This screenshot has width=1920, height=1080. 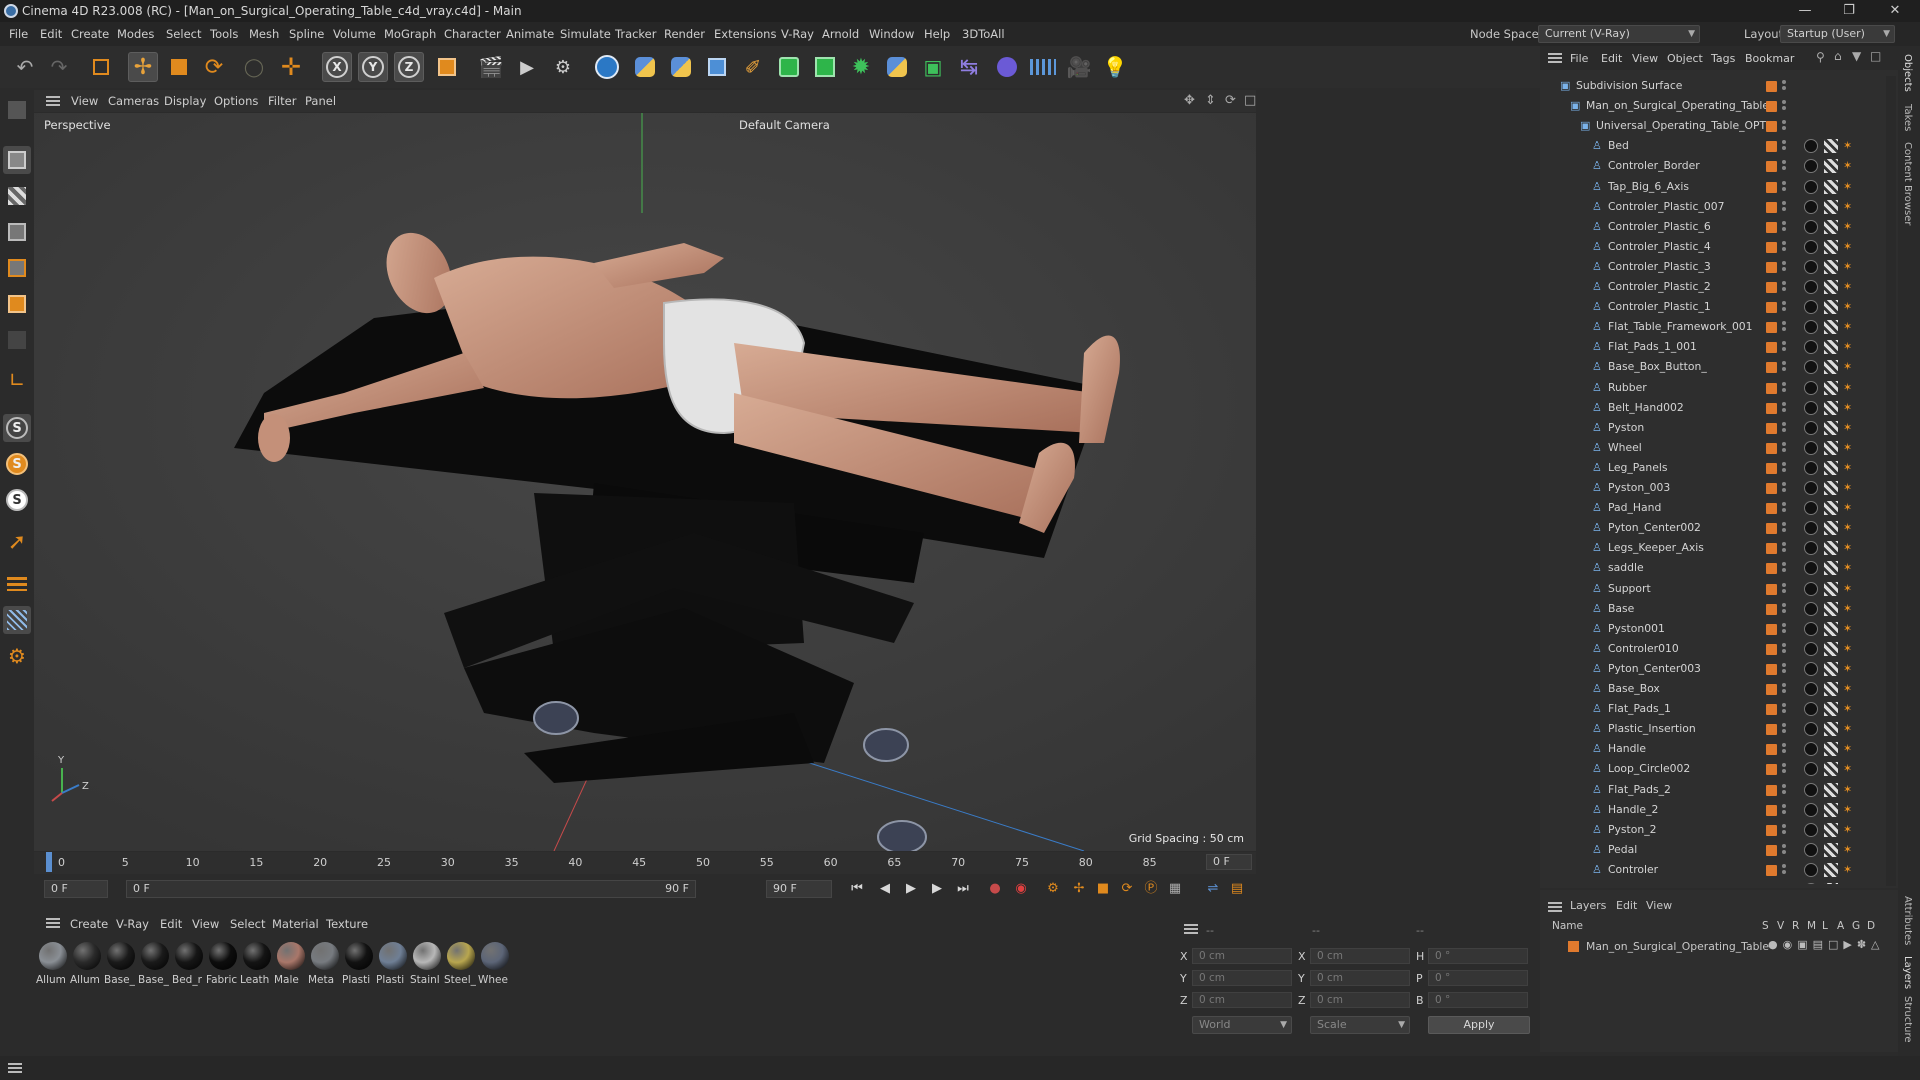 I want to click on object-row: ♙ Rubber ✶, so click(x=1710, y=388).